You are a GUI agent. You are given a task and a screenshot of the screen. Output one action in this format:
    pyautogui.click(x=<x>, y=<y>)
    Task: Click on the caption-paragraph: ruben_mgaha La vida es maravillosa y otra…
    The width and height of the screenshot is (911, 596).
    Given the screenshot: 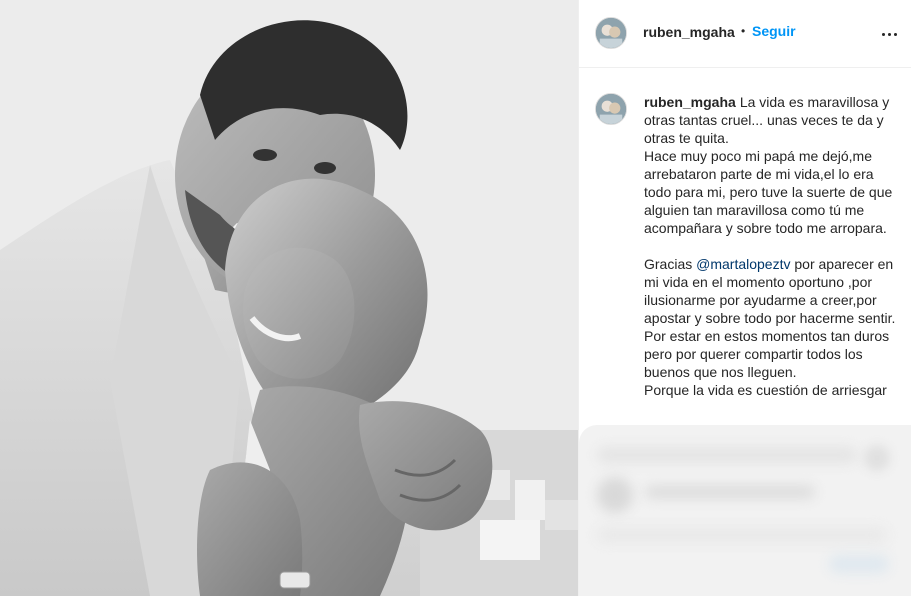 What is the action you would take?
    pyautogui.click(x=774, y=120)
    